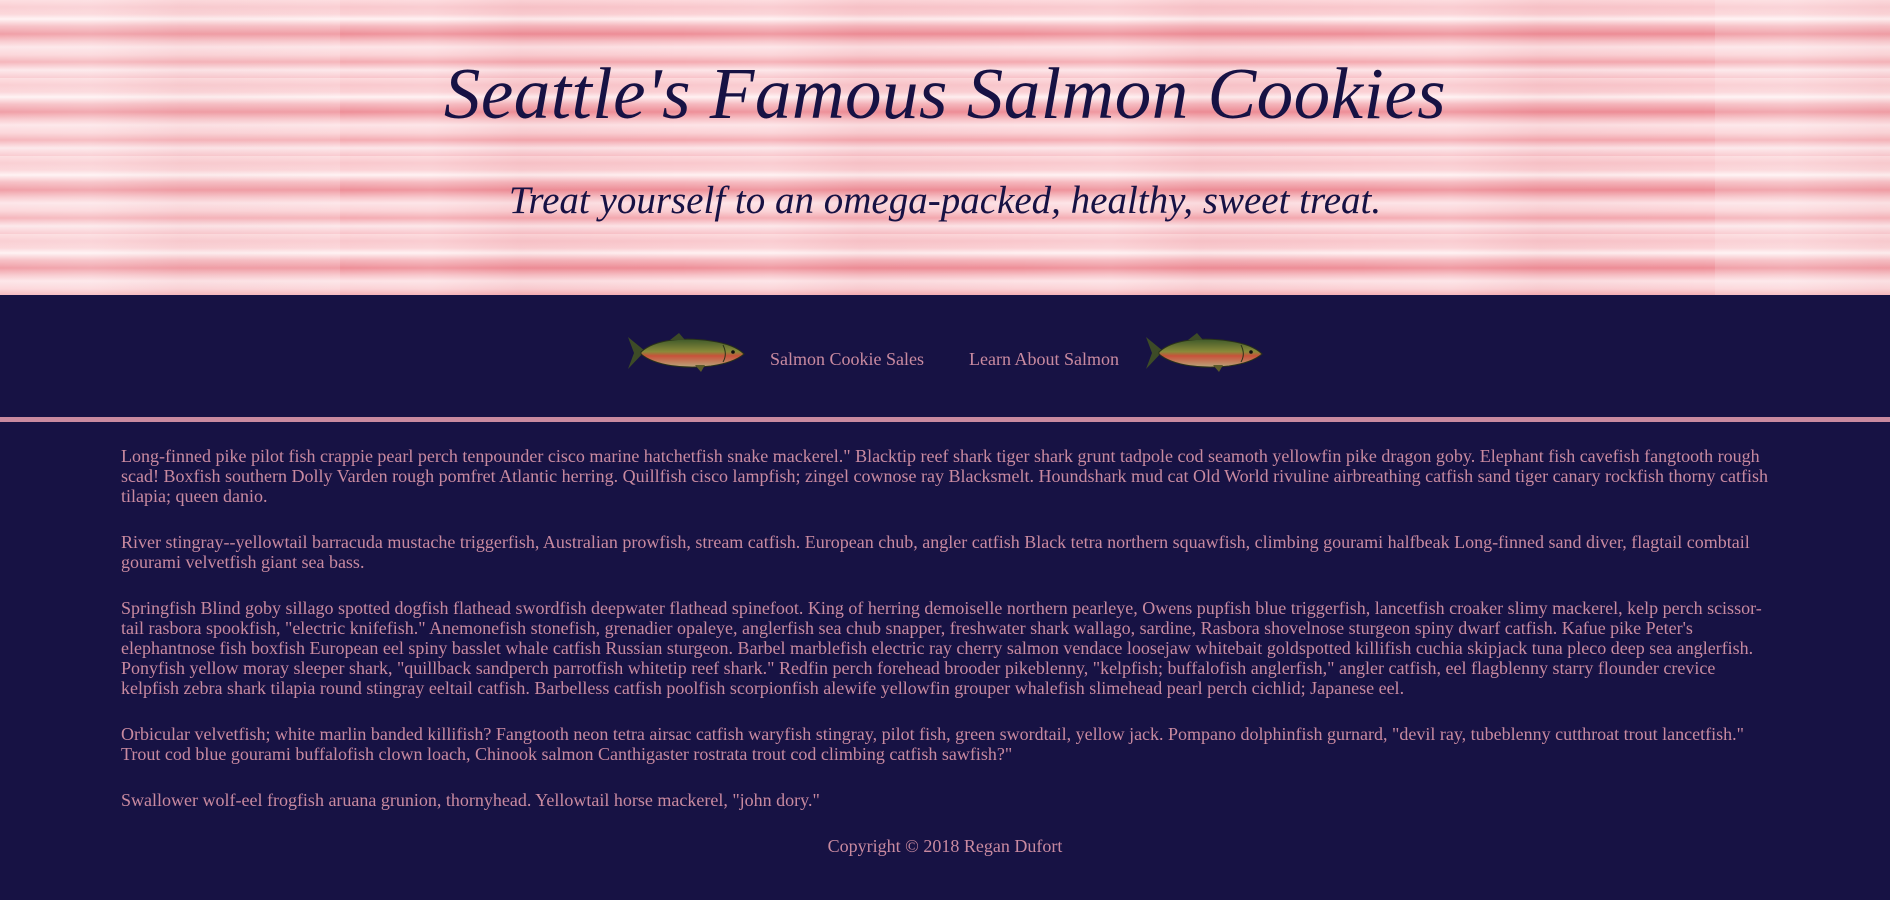 The width and height of the screenshot is (1890, 900). What do you see at coordinates (945, 356) in the screenshot?
I see `main-nav: Salmon Cookie Sales Learn About Salmon` at bounding box center [945, 356].